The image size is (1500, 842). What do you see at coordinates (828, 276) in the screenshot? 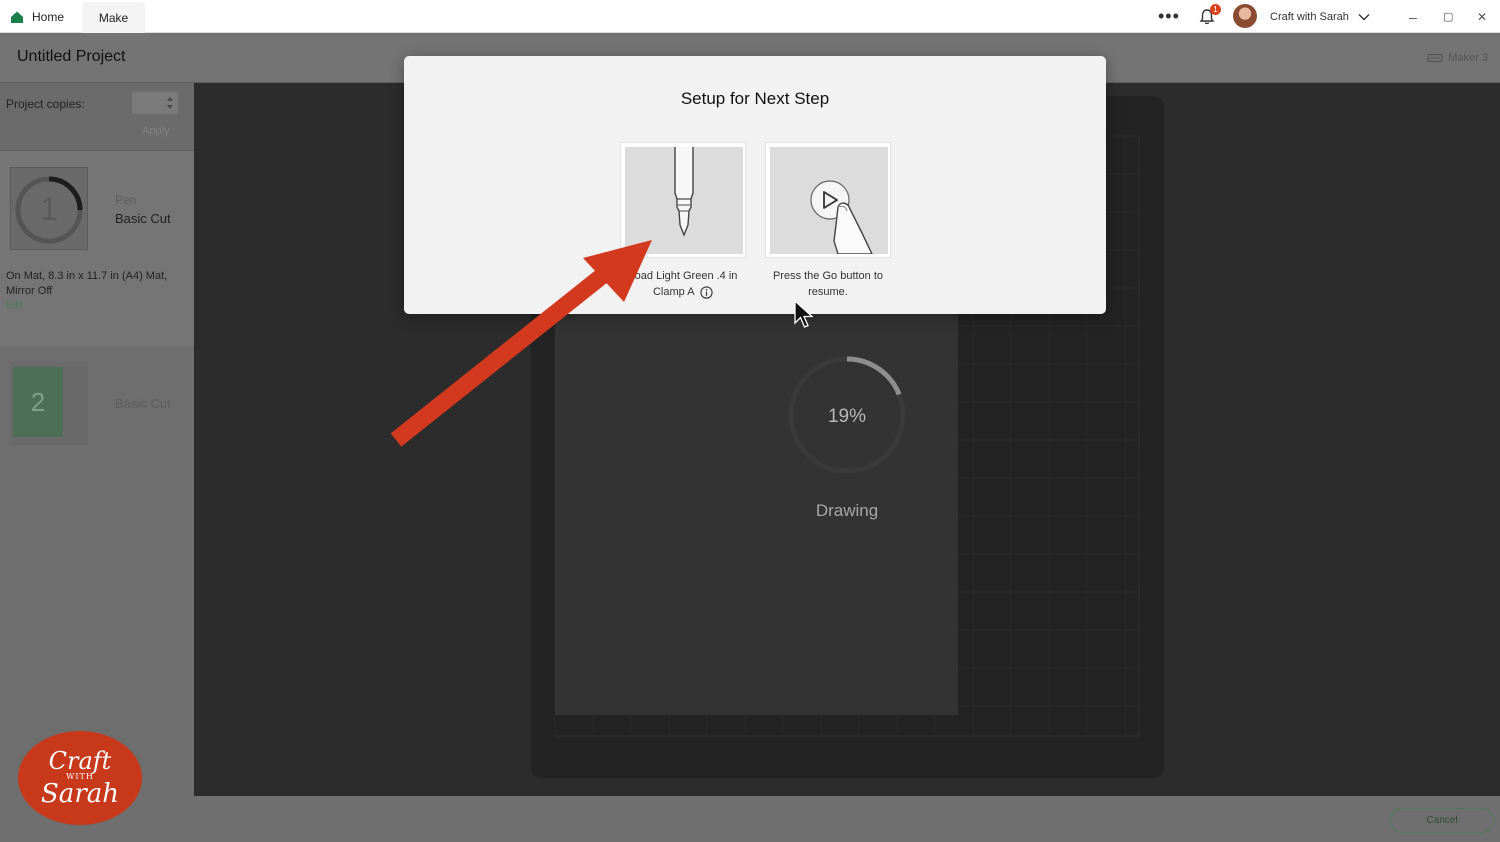
I see `step2-caption-line1: Press the Go button to` at bounding box center [828, 276].